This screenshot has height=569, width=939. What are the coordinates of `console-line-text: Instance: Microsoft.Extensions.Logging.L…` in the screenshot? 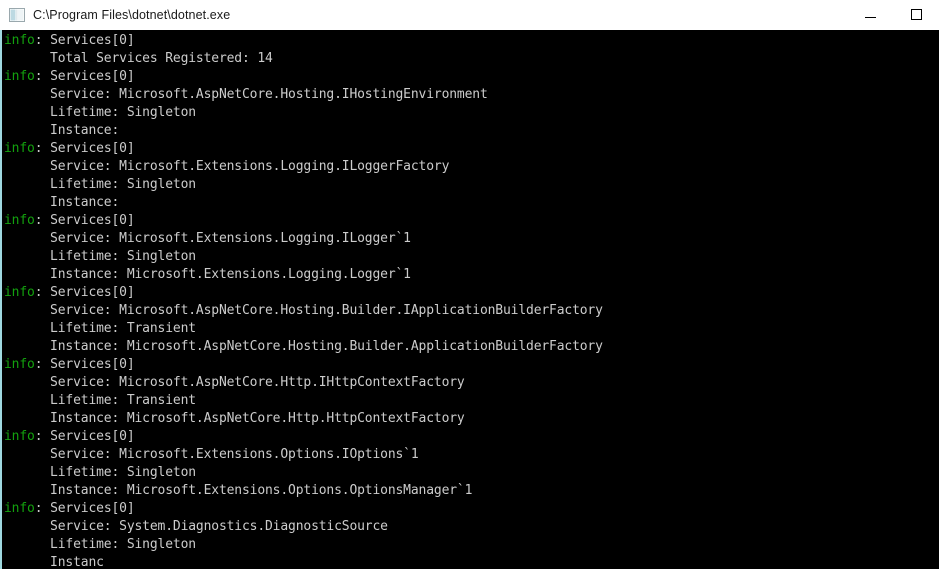 It's located at (207, 274).